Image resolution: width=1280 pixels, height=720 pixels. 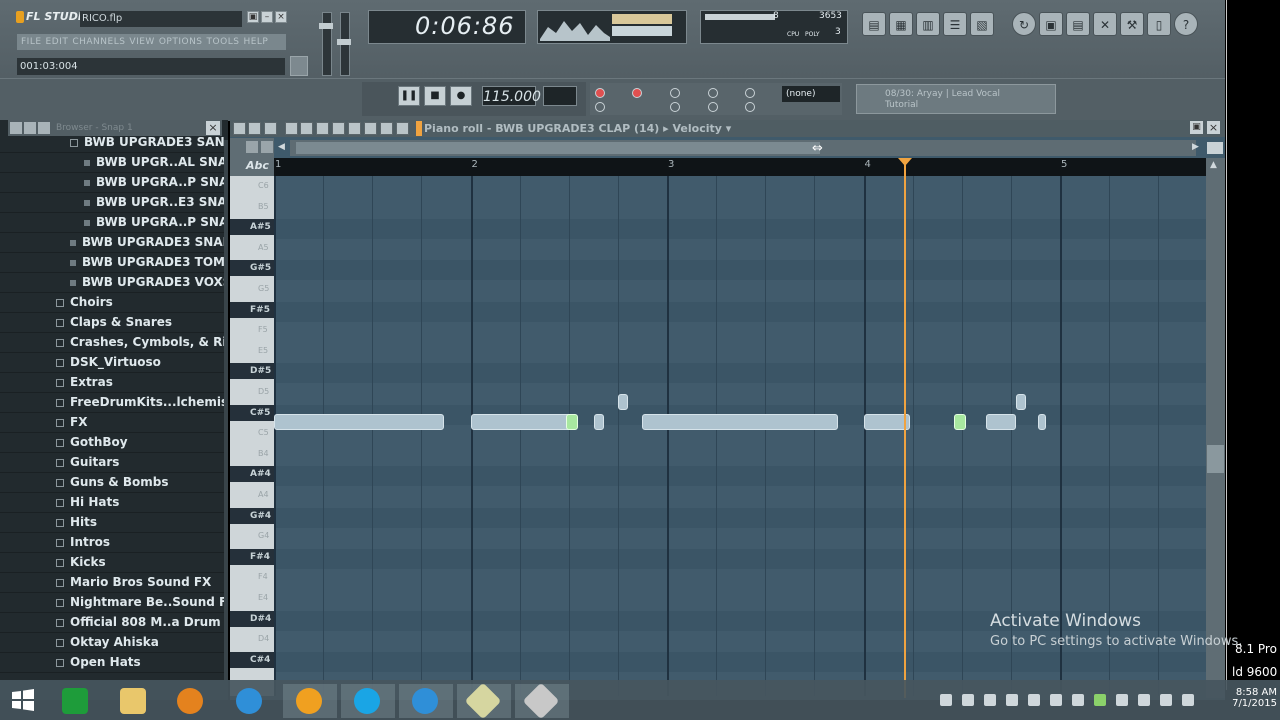 What do you see at coordinates (112, 303) in the screenshot?
I see `browser-item: Choirs` at bounding box center [112, 303].